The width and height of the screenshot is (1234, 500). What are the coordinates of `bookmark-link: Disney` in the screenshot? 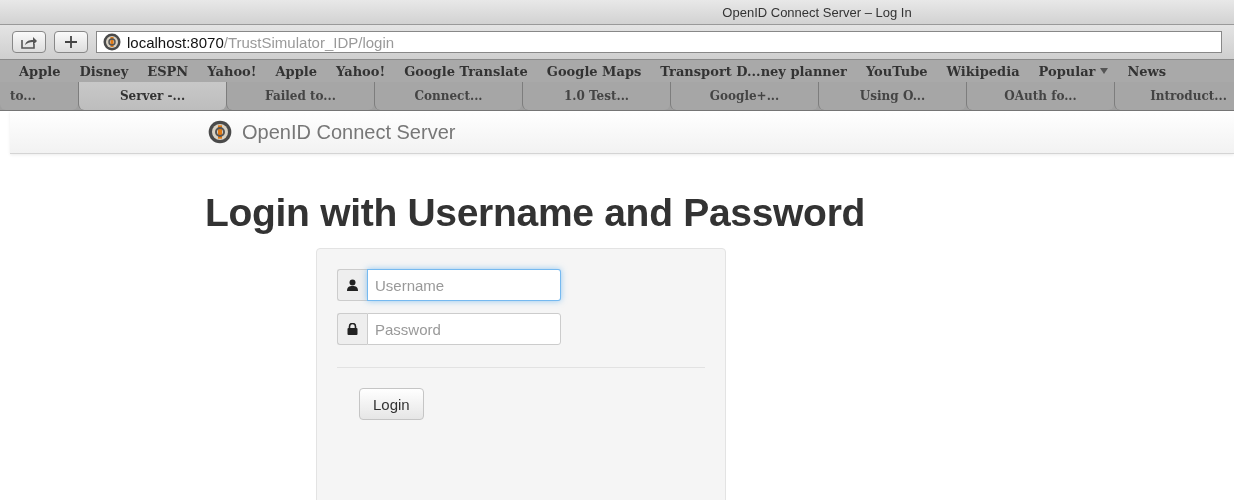 It's located at (104, 71).